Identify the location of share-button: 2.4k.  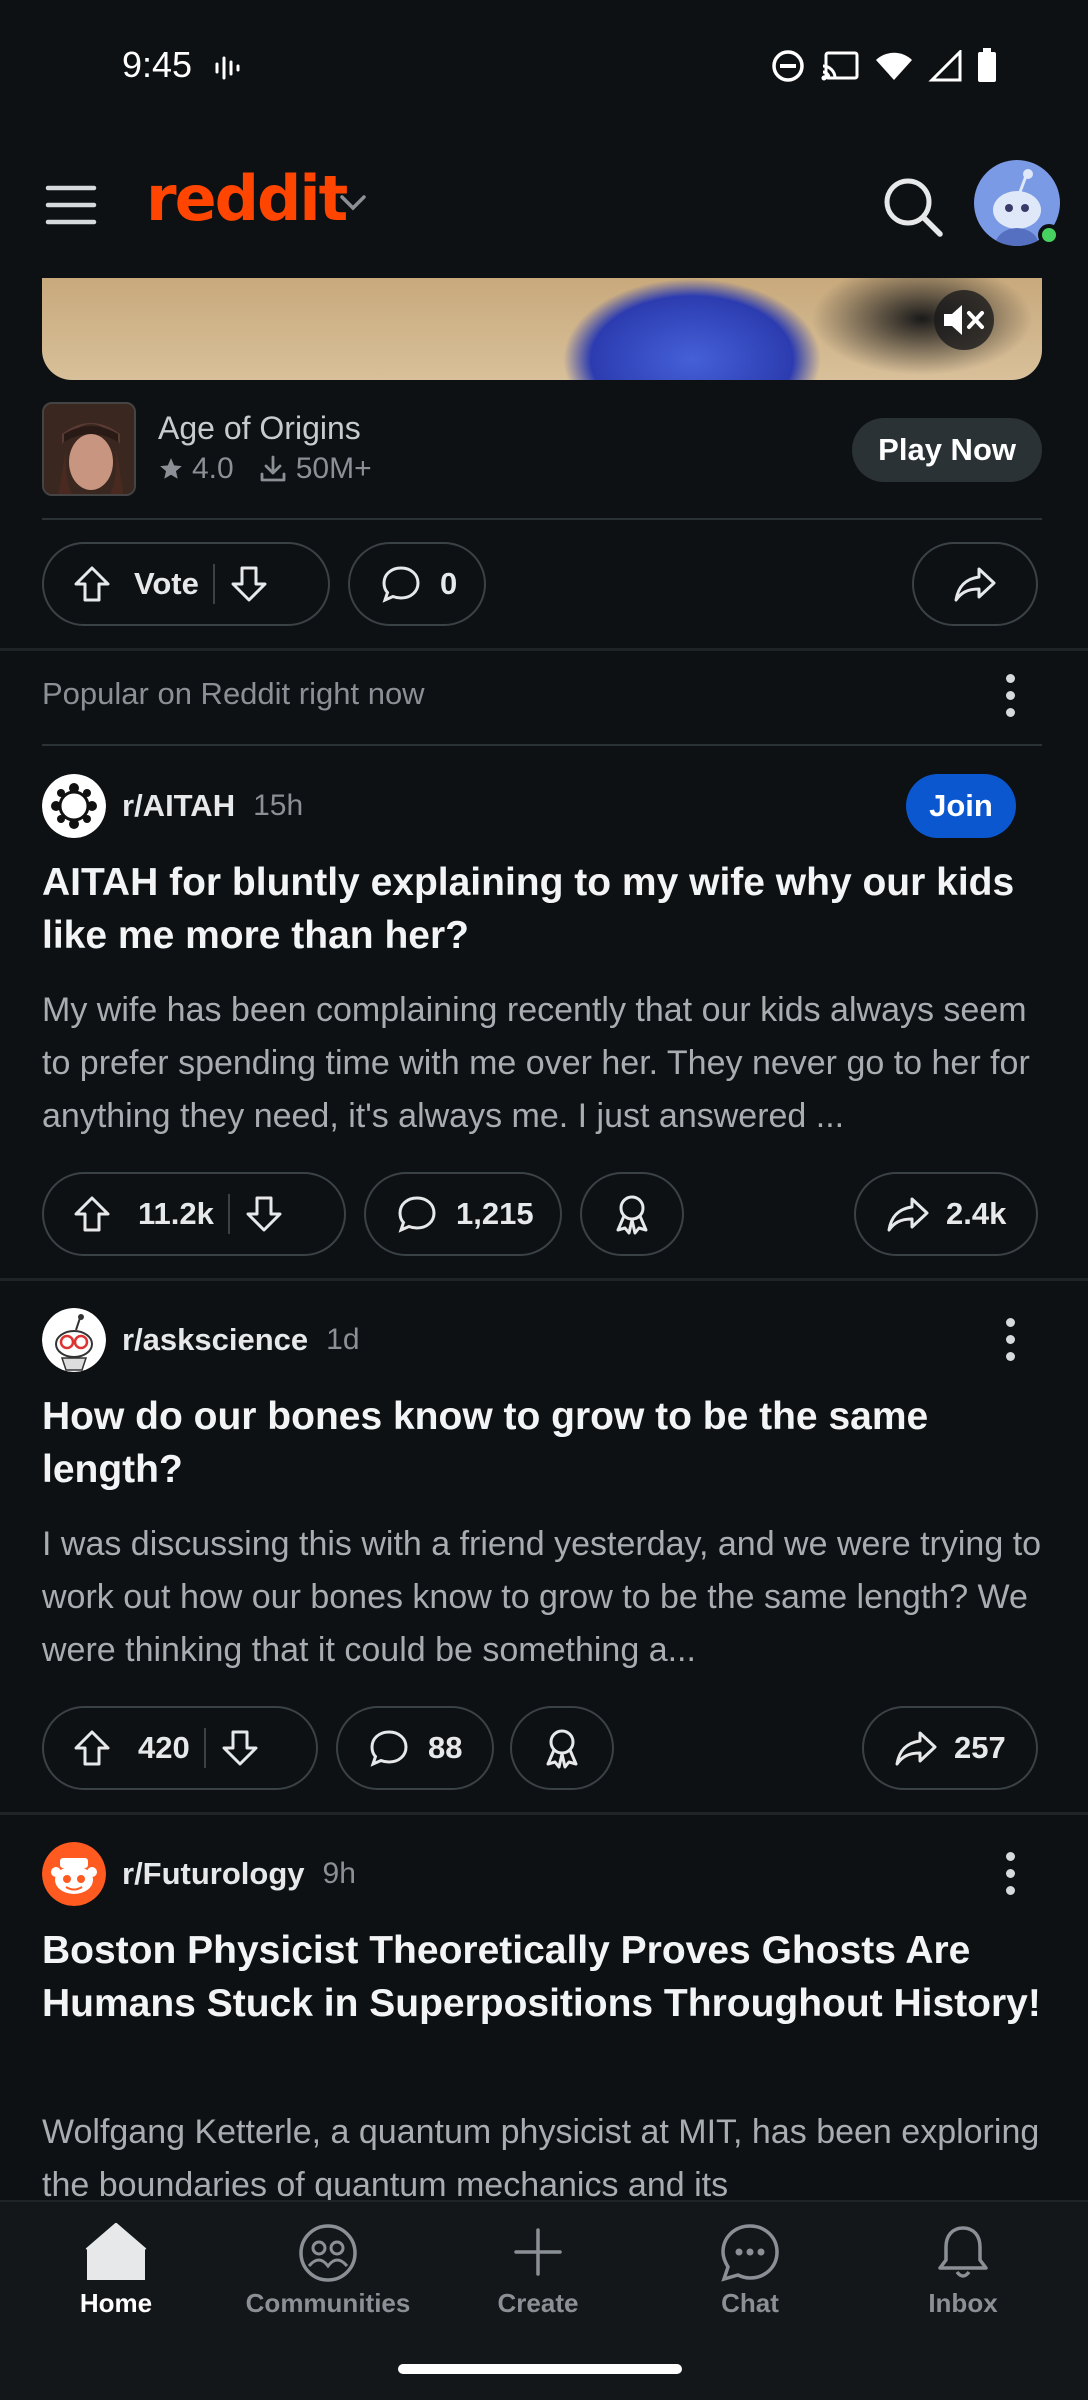
(946, 1214).